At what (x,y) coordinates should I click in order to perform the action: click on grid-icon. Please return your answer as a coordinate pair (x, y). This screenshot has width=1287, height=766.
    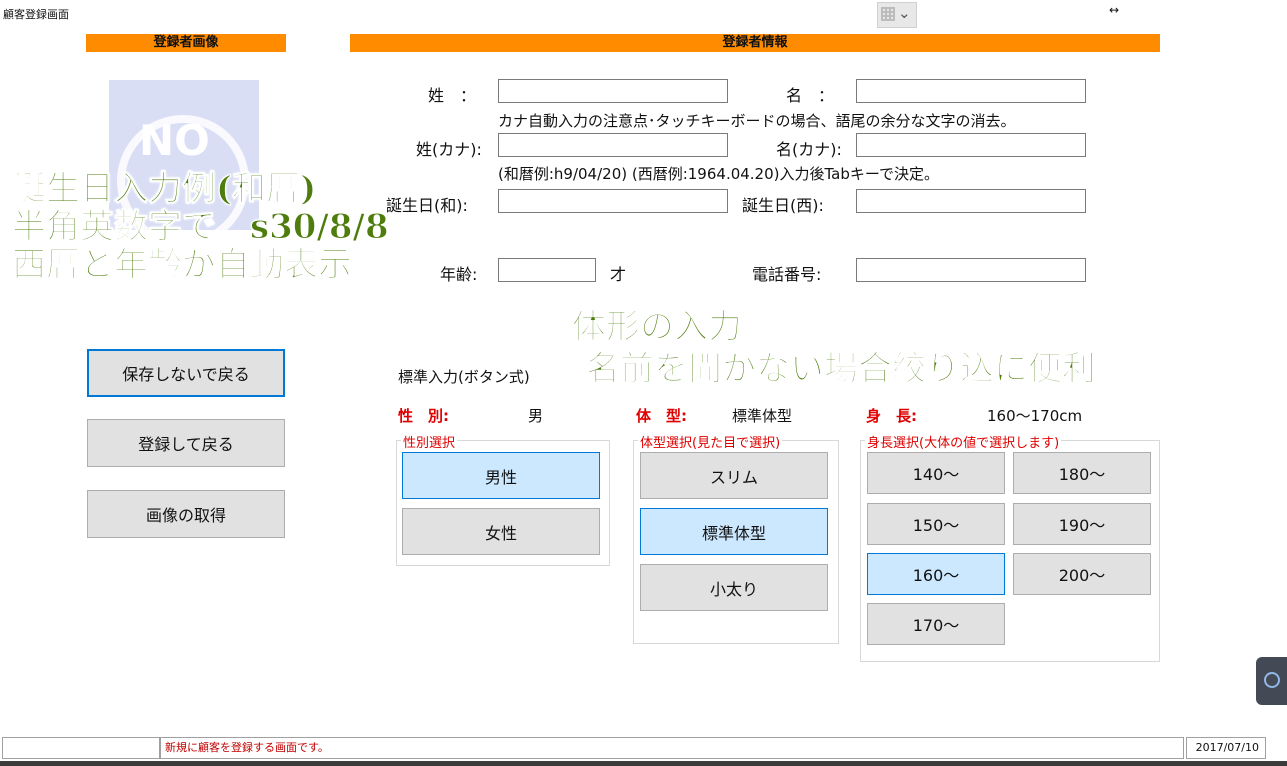
    Looking at the image, I should click on (888, 14).